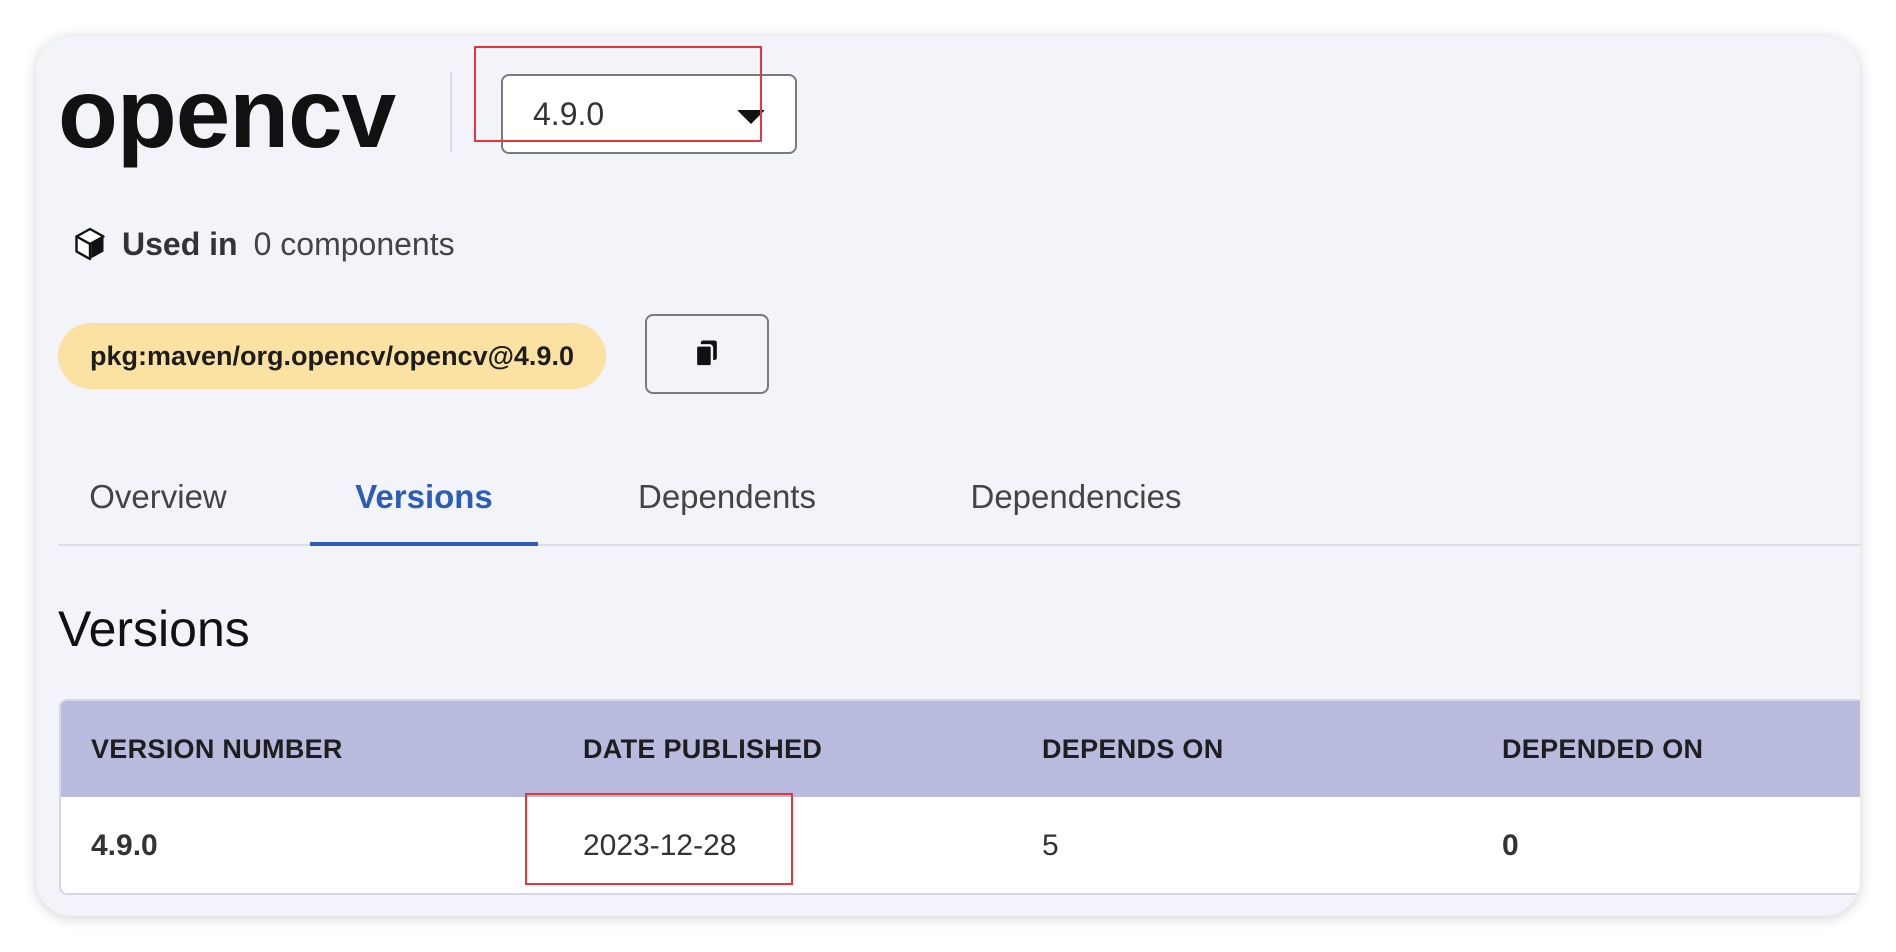  Describe the element at coordinates (124, 845) in the screenshot. I see `cell-version: 4.9.0` at that location.